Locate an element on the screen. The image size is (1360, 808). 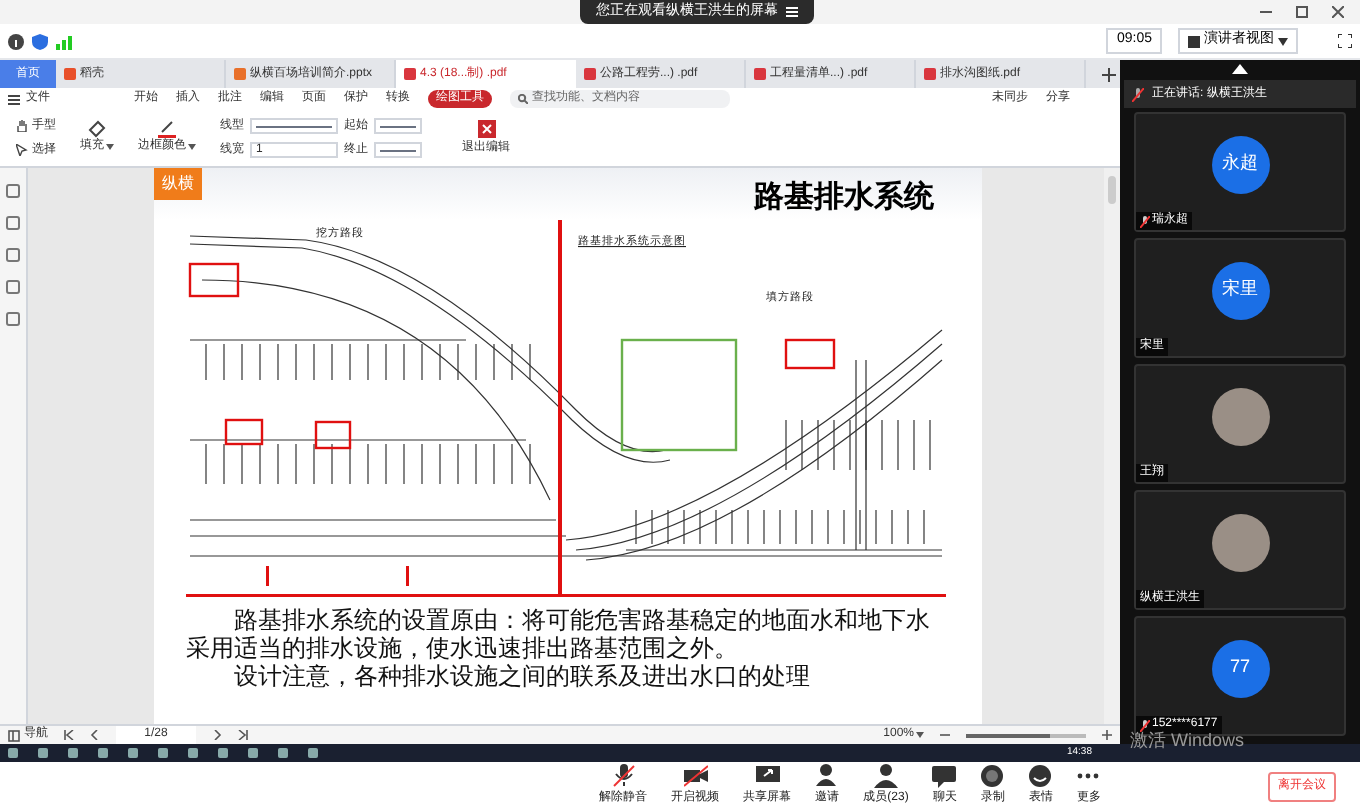
scrollbar-thumb is located at coordinates (1112, 190).